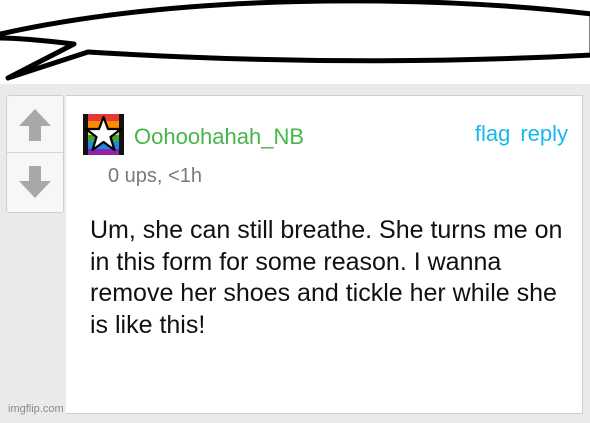 The width and height of the screenshot is (590, 423). What do you see at coordinates (219, 137) in the screenshot?
I see `comment-username: Oohoohahah_NB` at bounding box center [219, 137].